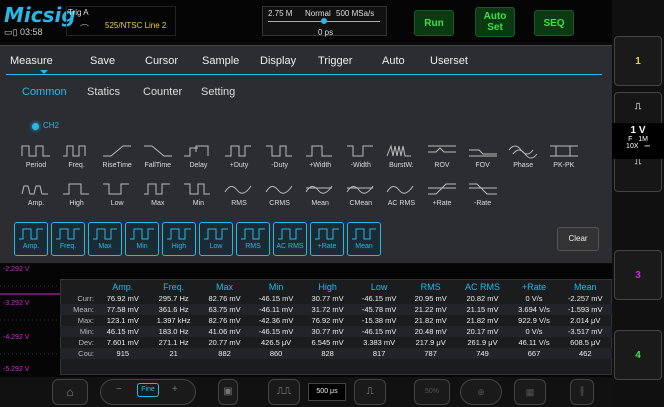  Describe the element at coordinates (482, 331) in the screenshot. I see `table-cell: 20.17 mV` at that location.